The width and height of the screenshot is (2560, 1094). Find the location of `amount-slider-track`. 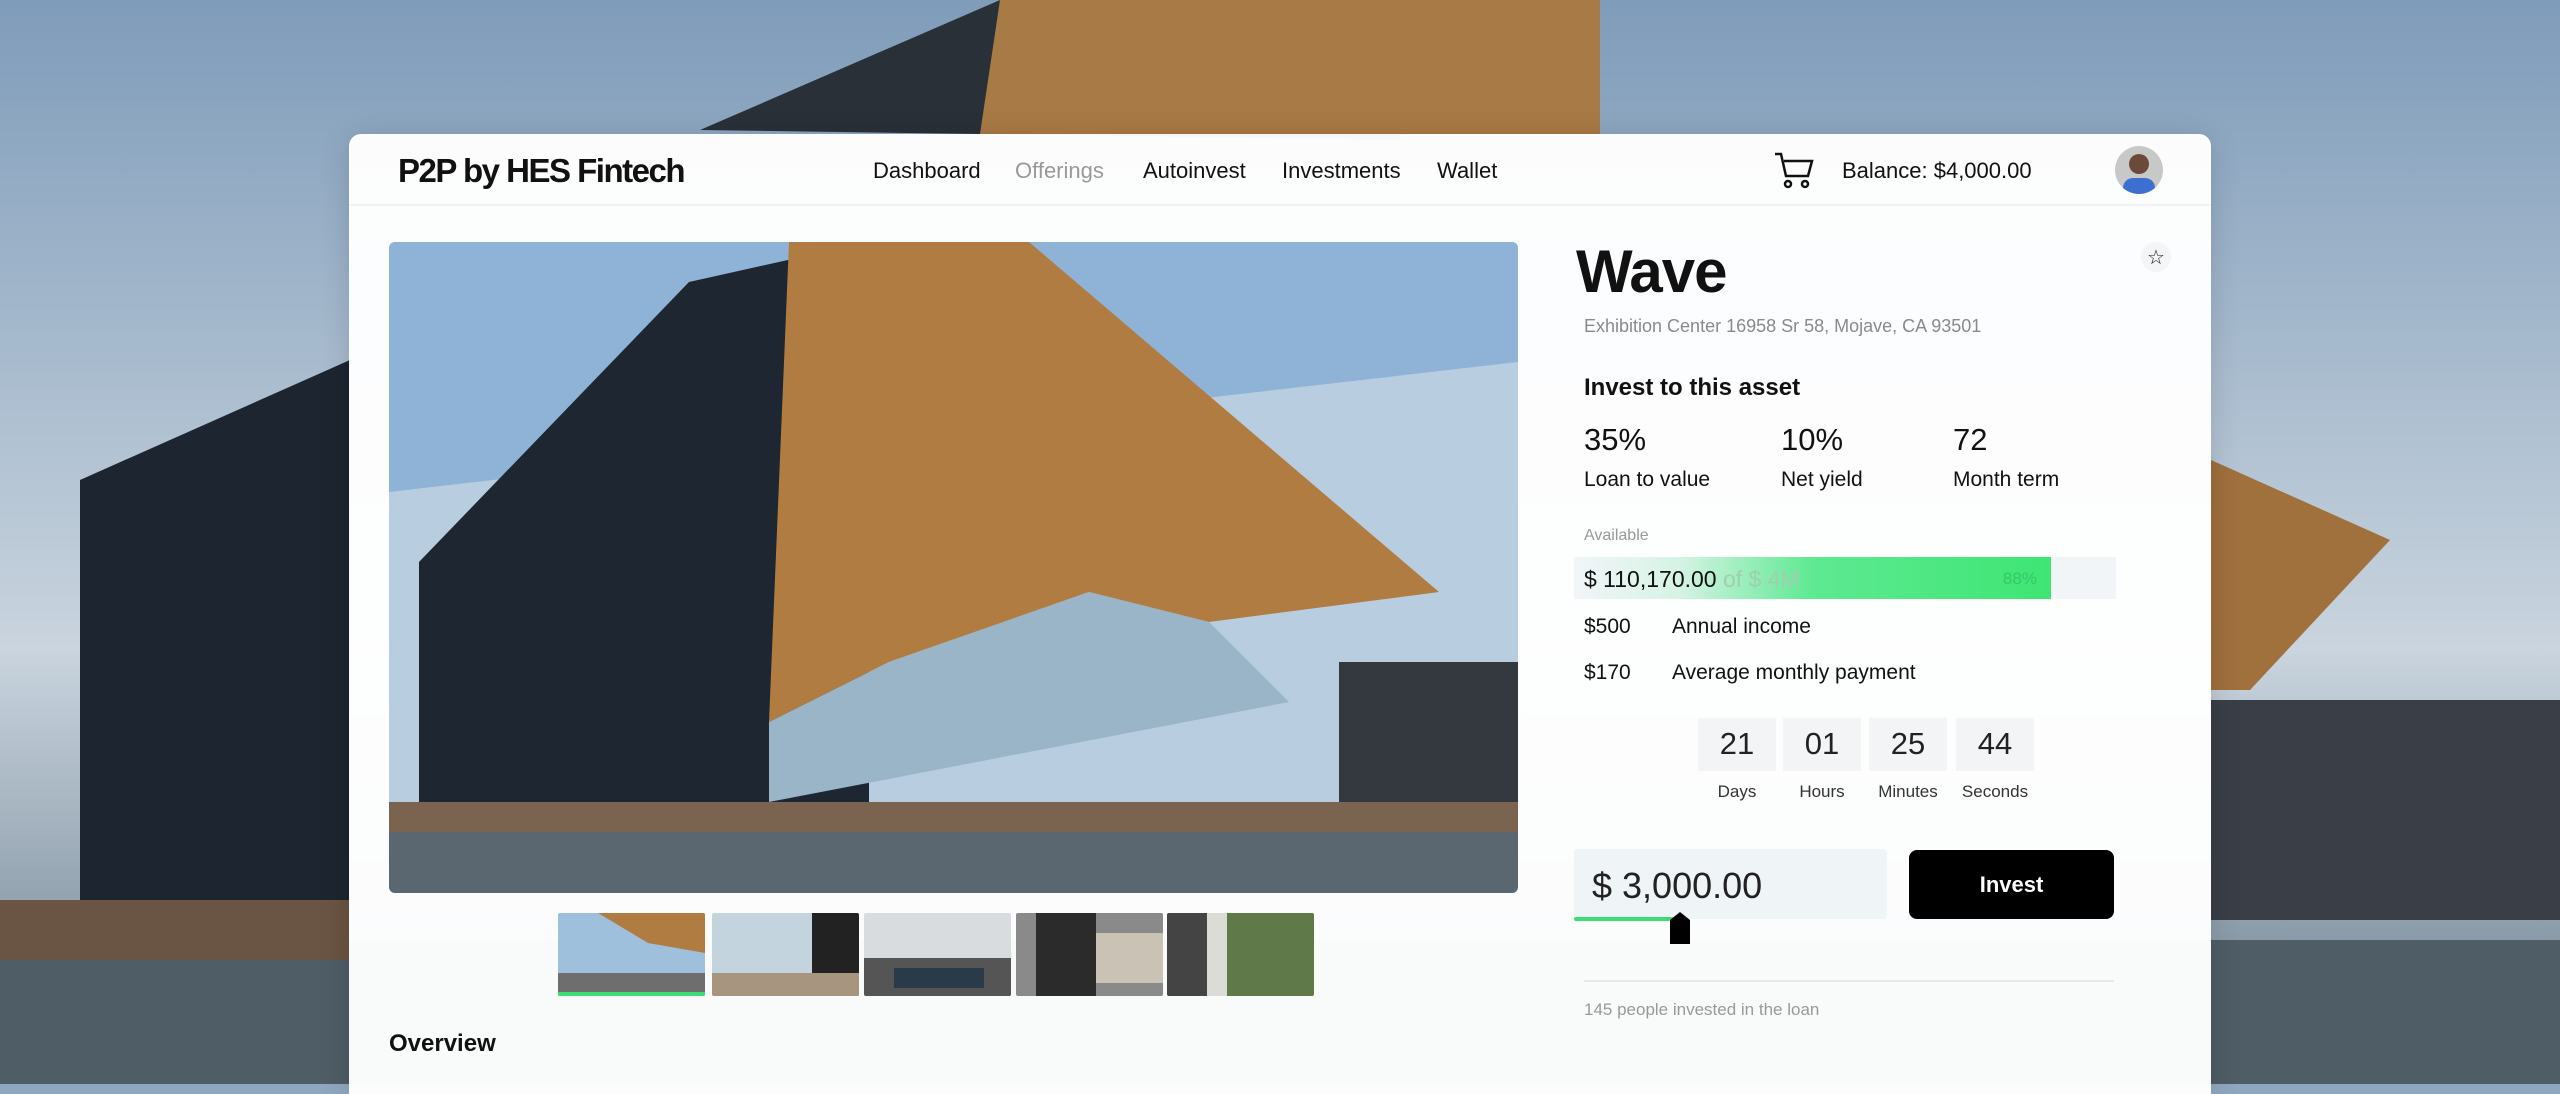

amount-slider-track is located at coordinates (1624, 919).